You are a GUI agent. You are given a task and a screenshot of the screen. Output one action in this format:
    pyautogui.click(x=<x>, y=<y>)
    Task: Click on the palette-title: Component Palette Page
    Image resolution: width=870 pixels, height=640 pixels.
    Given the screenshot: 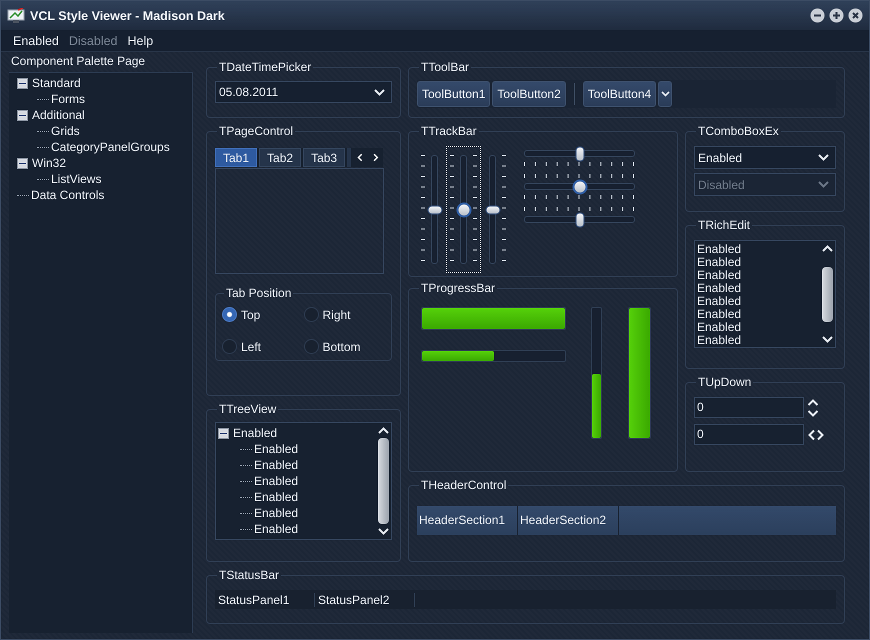 What is the action you would take?
    pyautogui.click(x=78, y=61)
    